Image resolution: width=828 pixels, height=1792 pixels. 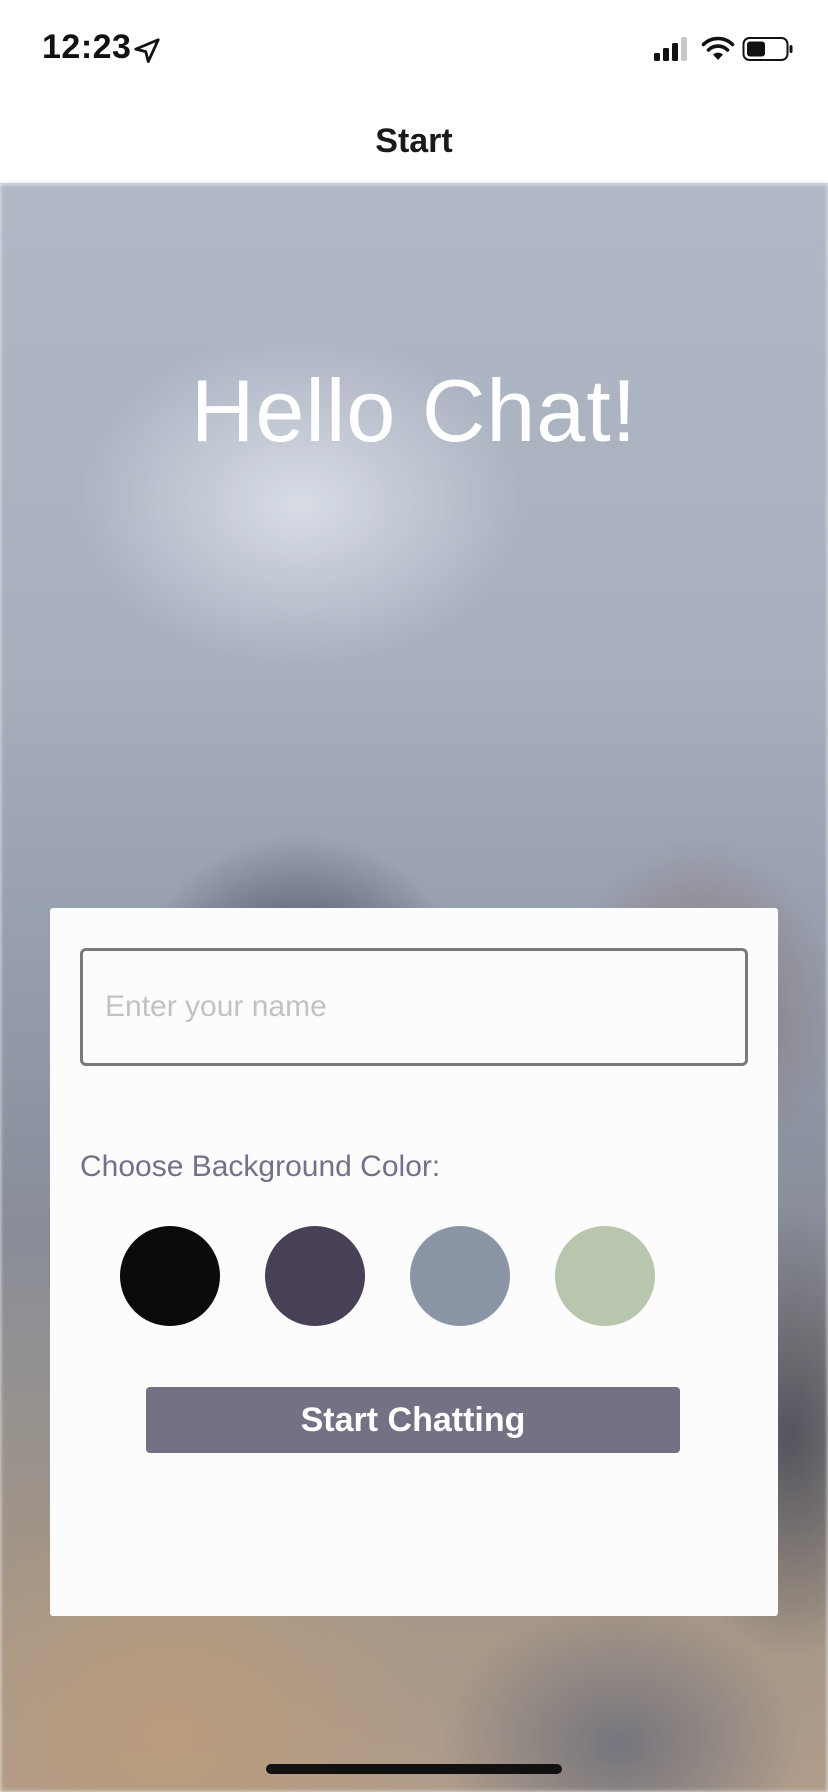 I want to click on navigation-bar: Start, so click(x=414, y=142).